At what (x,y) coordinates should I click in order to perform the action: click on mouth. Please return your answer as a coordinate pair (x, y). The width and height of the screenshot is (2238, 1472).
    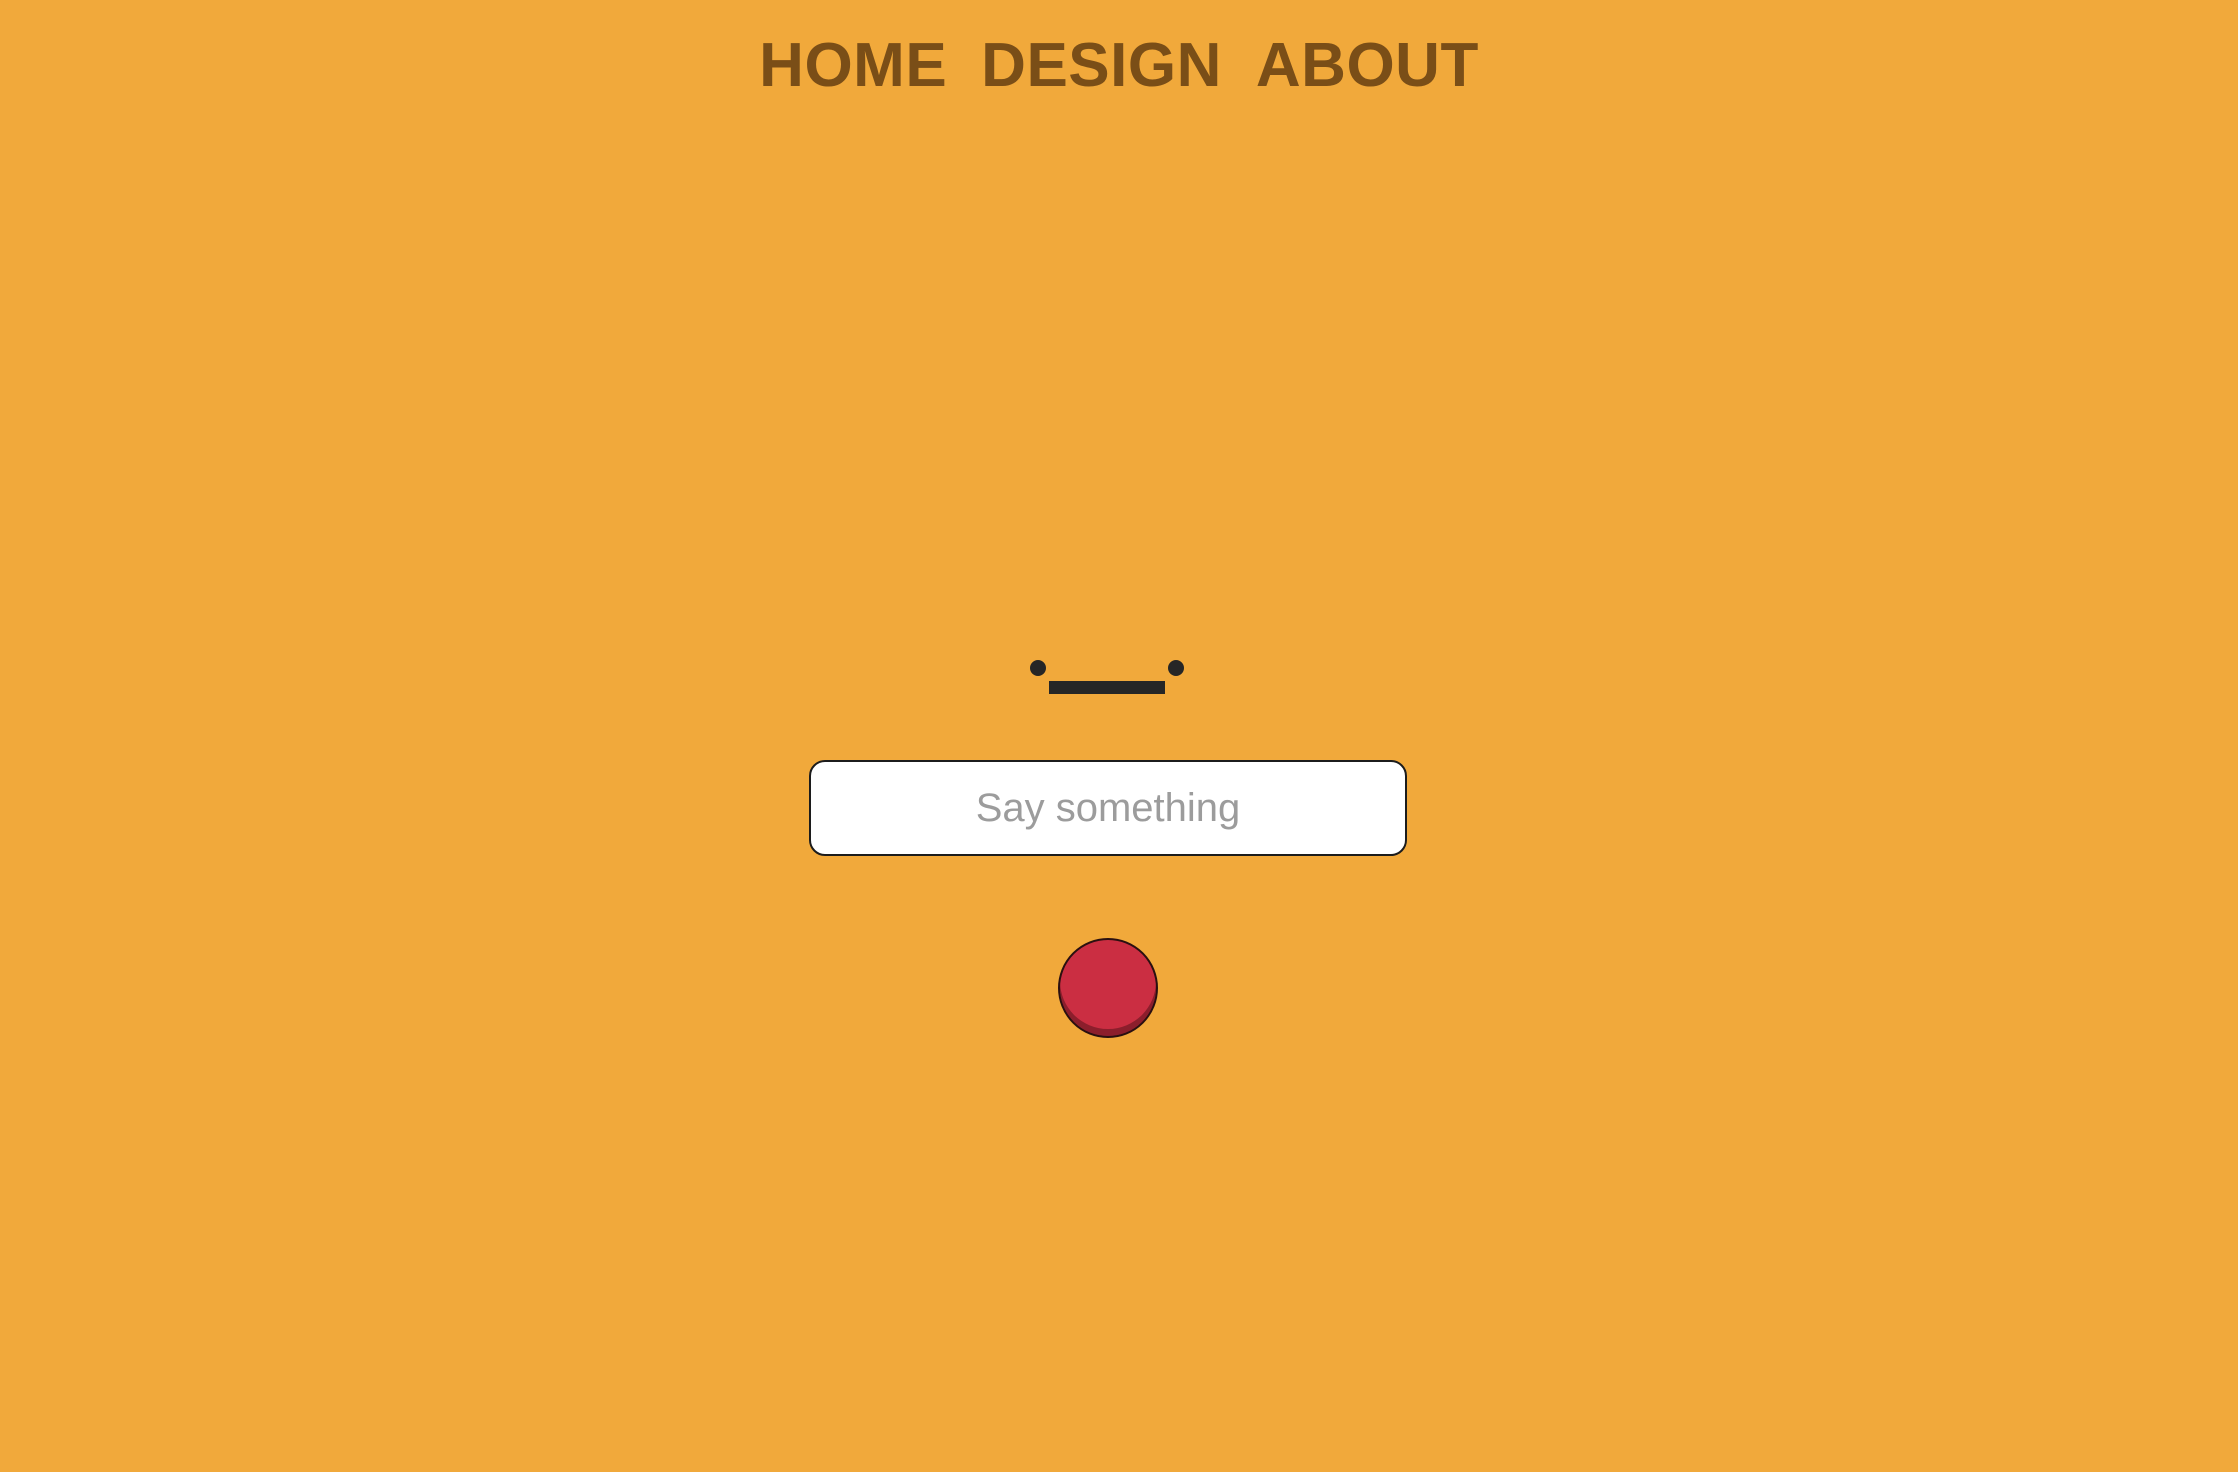
    Looking at the image, I should click on (1107, 687).